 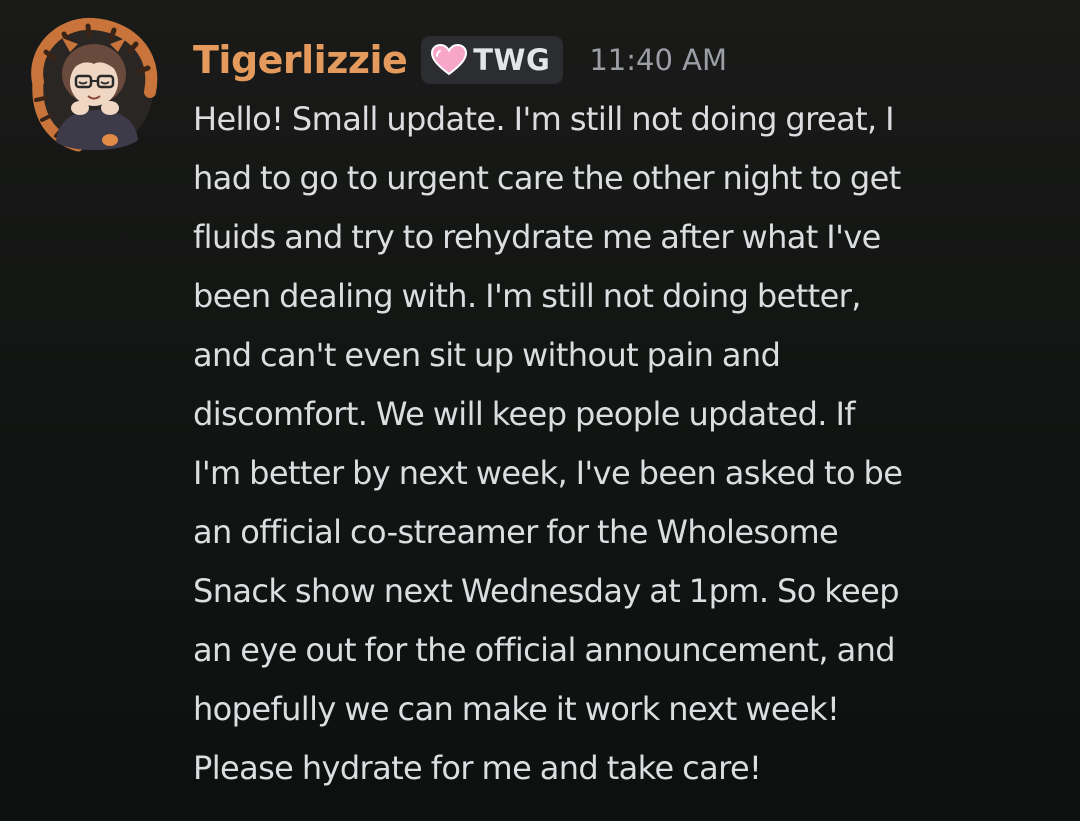 What do you see at coordinates (516, 709) in the screenshot?
I see `message-line: hopefully we can make it work next week!` at bounding box center [516, 709].